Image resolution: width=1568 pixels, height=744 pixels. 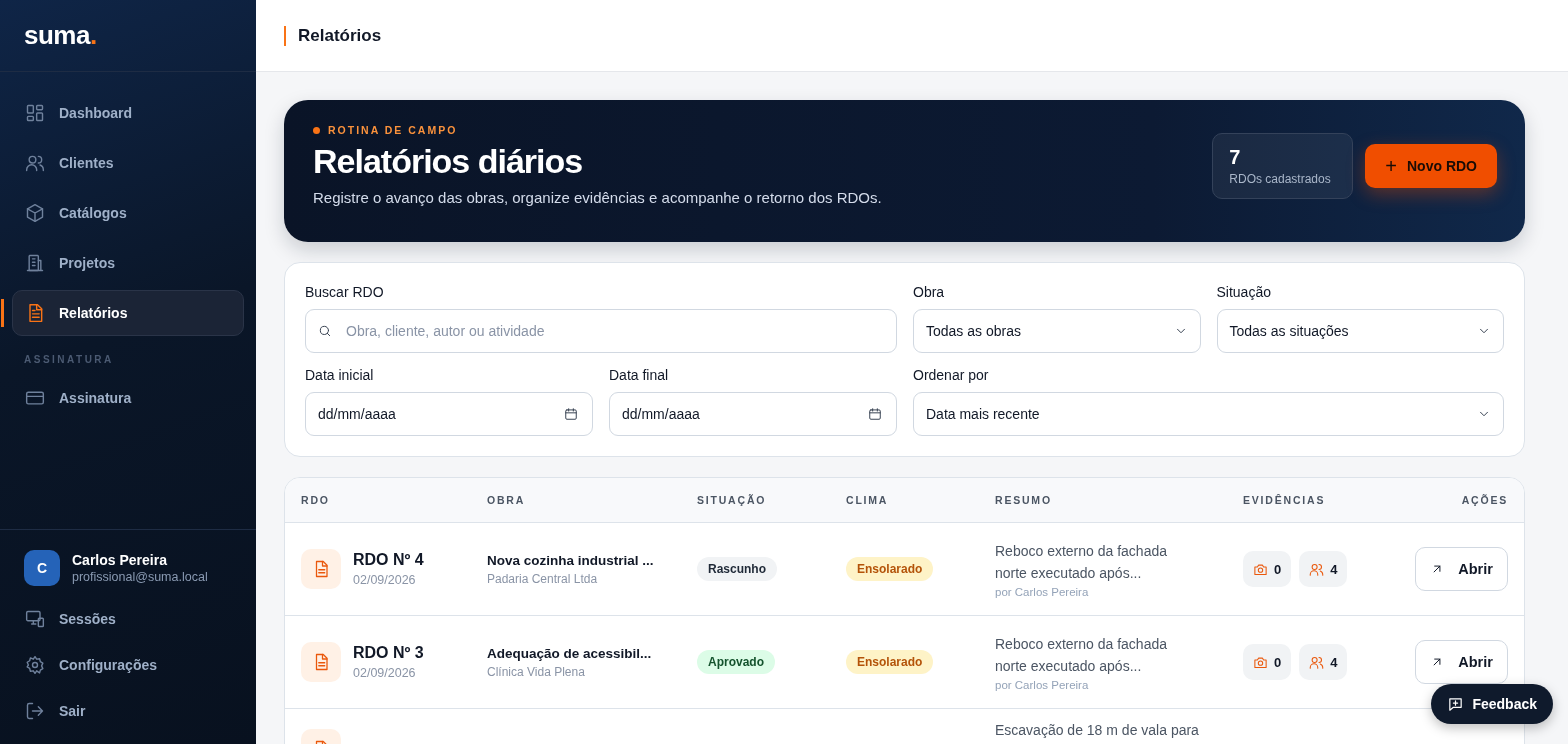 What do you see at coordinates (388, 560) in the screenshot?
I see `rdo-number: RDO Nº 4` at bounding box center [388, 560].